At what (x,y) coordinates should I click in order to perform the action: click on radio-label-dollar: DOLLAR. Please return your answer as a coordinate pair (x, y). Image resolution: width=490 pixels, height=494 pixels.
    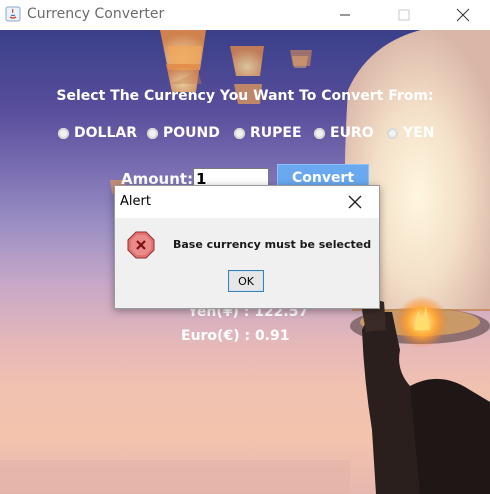
    Looking at the image, I should click on (105, 133).